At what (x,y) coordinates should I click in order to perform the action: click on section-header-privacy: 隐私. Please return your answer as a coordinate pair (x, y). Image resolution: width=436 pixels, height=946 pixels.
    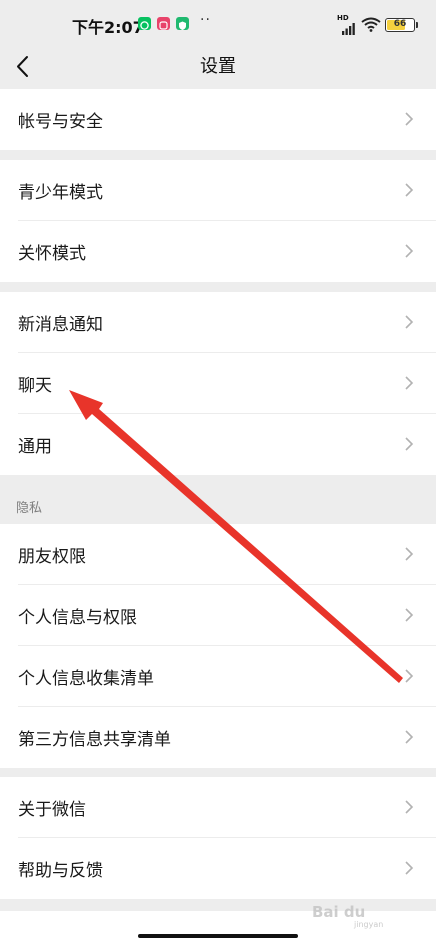
    Looking at the image, I should click on (29, 508).